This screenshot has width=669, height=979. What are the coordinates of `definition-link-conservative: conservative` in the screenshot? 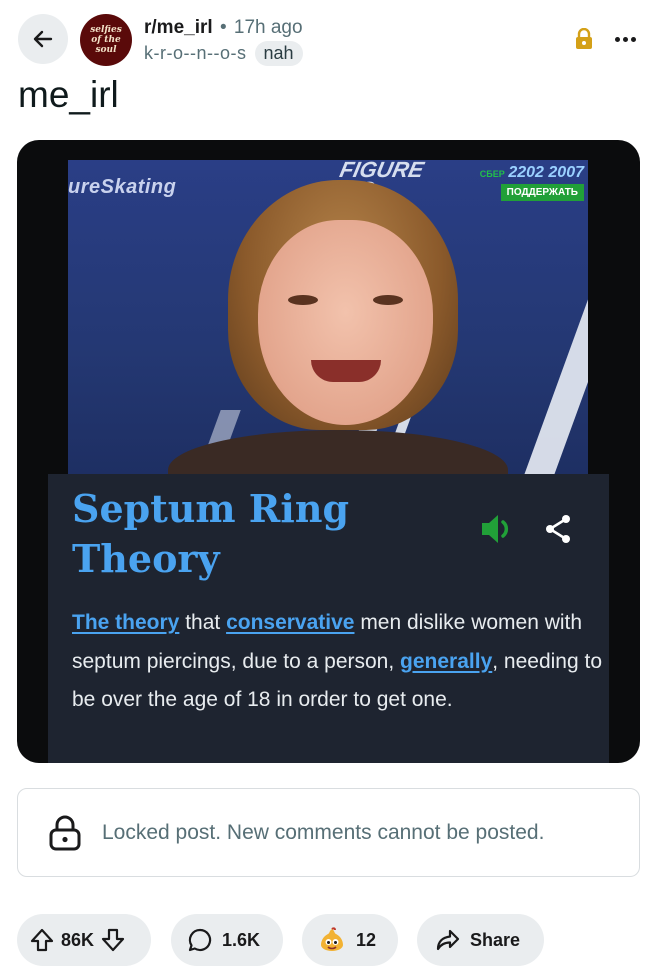 It's located at (290, 622).